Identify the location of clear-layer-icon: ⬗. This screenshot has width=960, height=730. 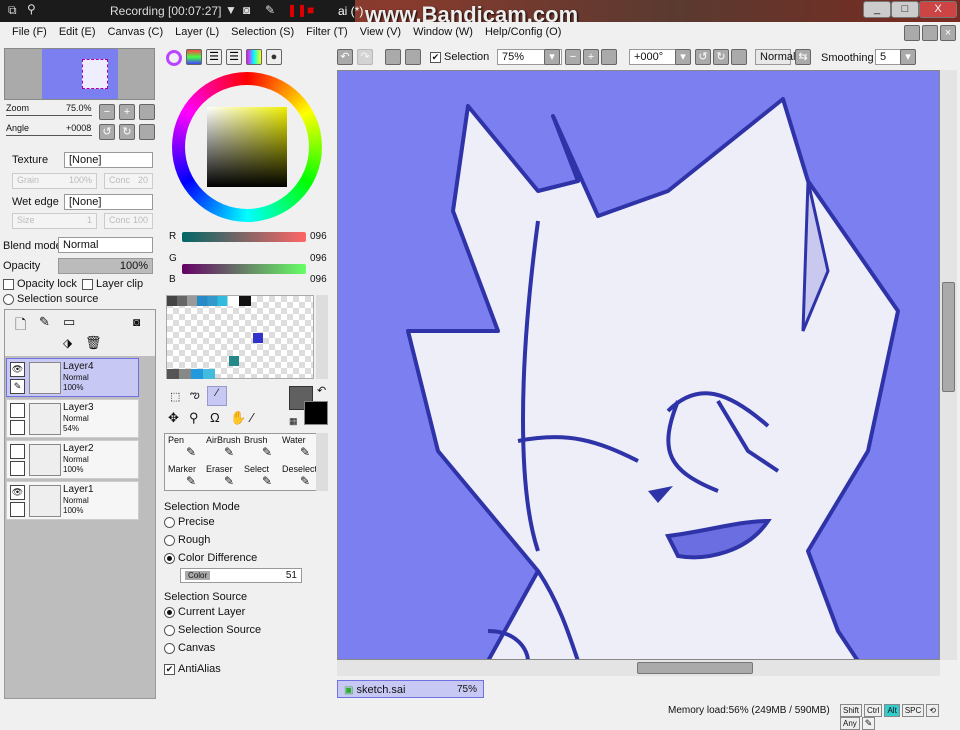
(67, 343).